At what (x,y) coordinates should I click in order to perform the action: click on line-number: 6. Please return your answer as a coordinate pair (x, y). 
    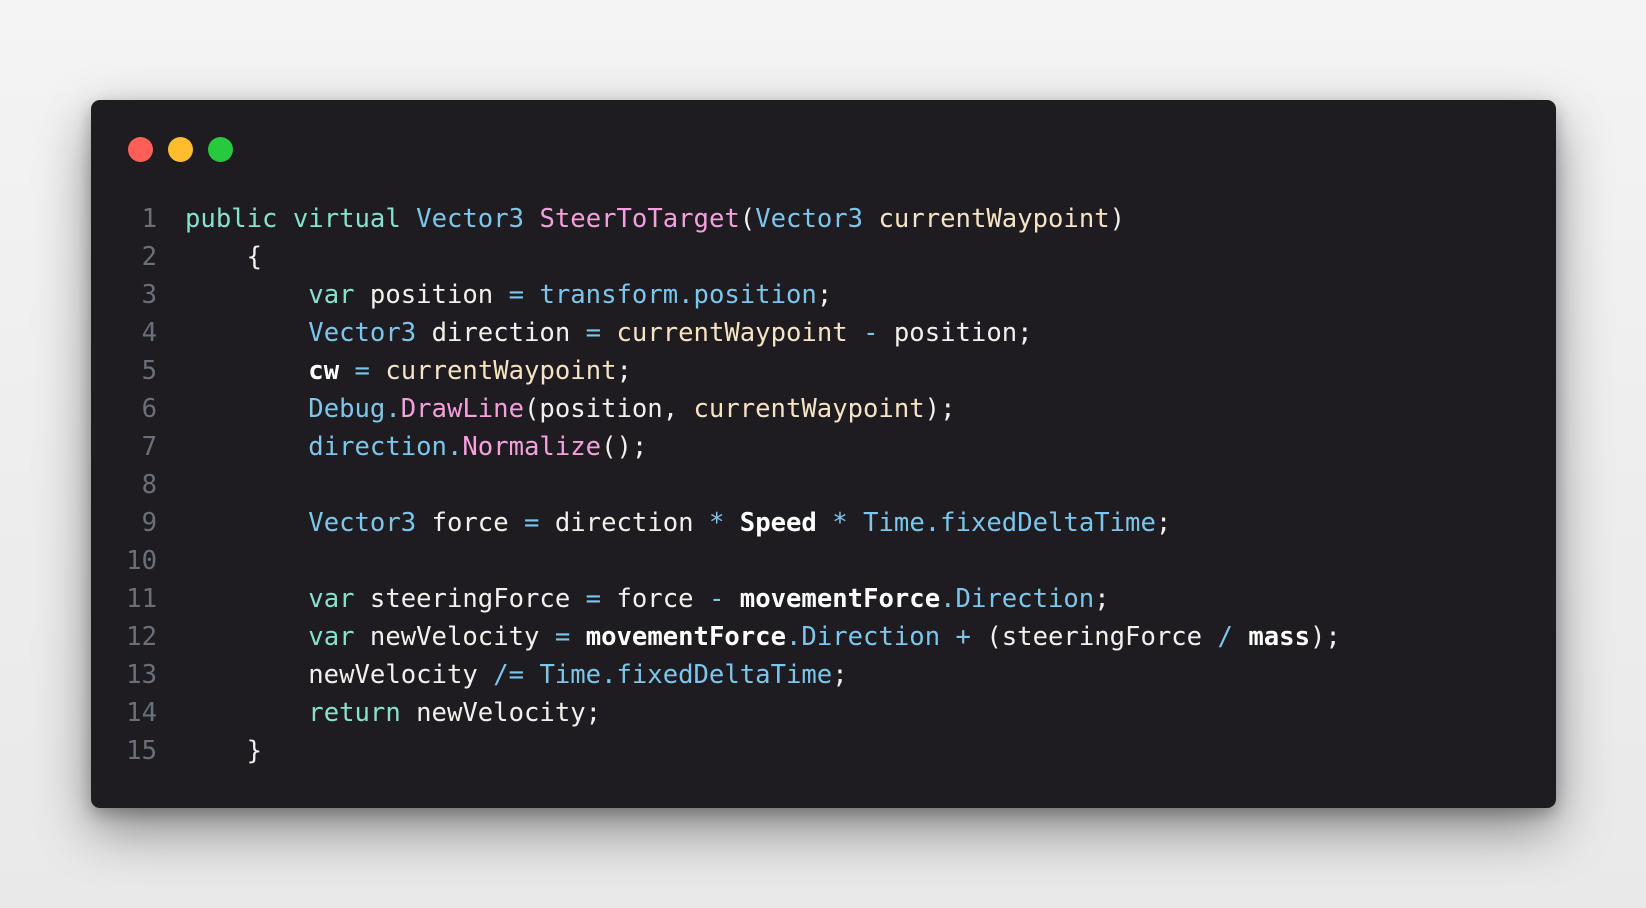
    Looking at the image, I should click on (149, 409).